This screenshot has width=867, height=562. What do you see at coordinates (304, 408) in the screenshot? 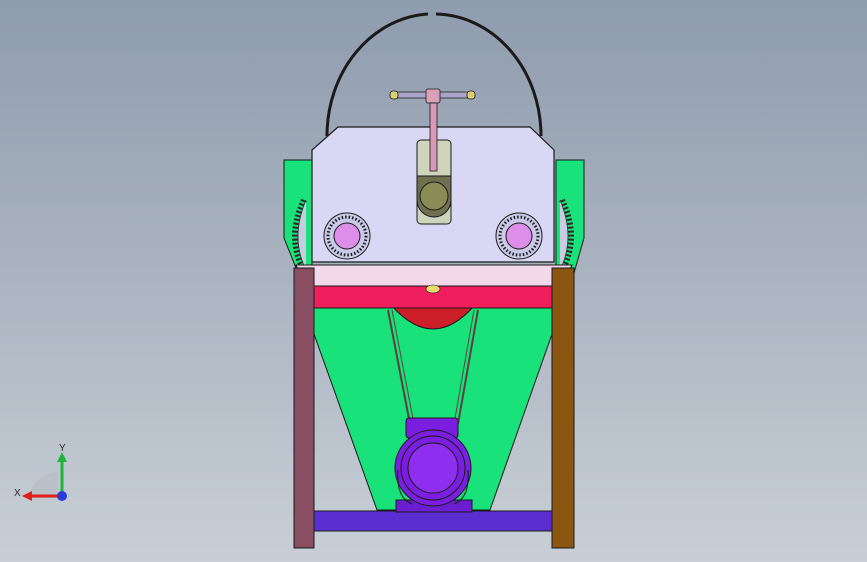
I see `left-leg` at bounding box center [304, 408].